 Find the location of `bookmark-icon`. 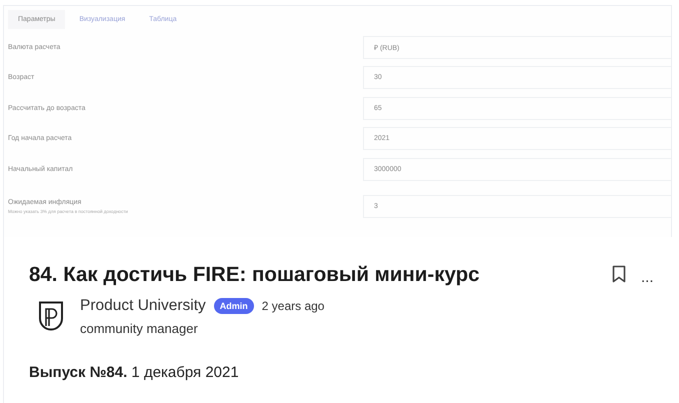

bookmark-icon is located at coordinates (619, 274).